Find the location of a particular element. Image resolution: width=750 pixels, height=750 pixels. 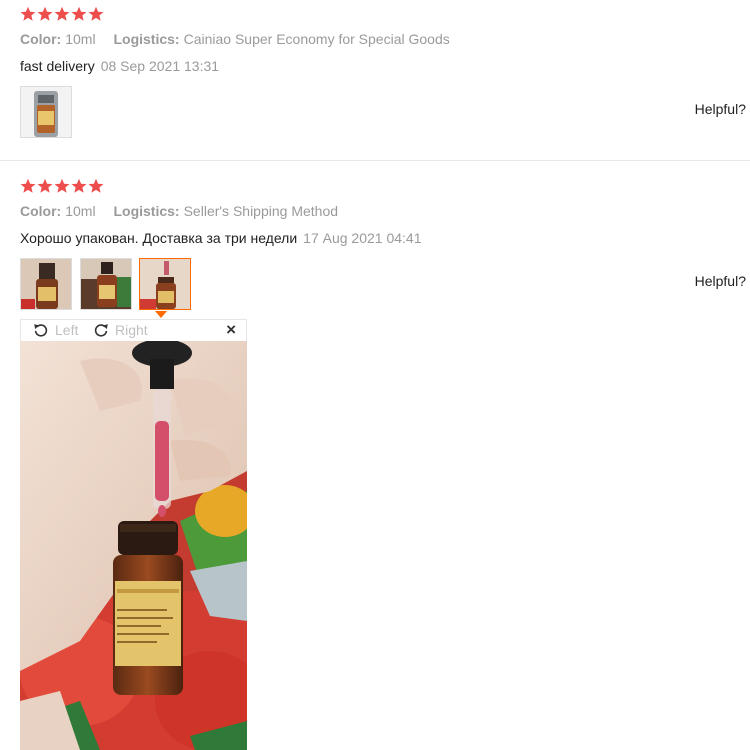

rotate-right-label: Right is located at coordinates (131, 330).